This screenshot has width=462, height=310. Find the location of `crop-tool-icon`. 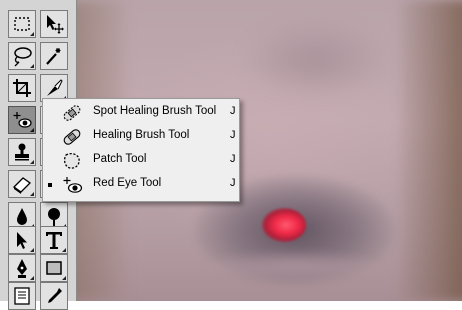

crop-tool-icon is located at coordinates (22, 88).